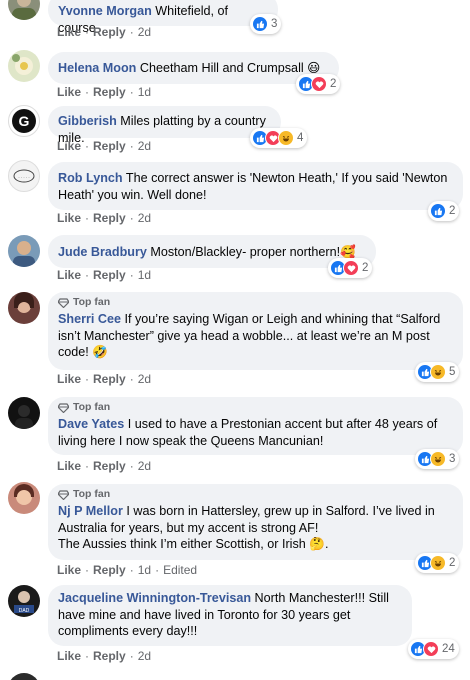  I want to click on comment-author: Dave Yates, so click(91, 424).